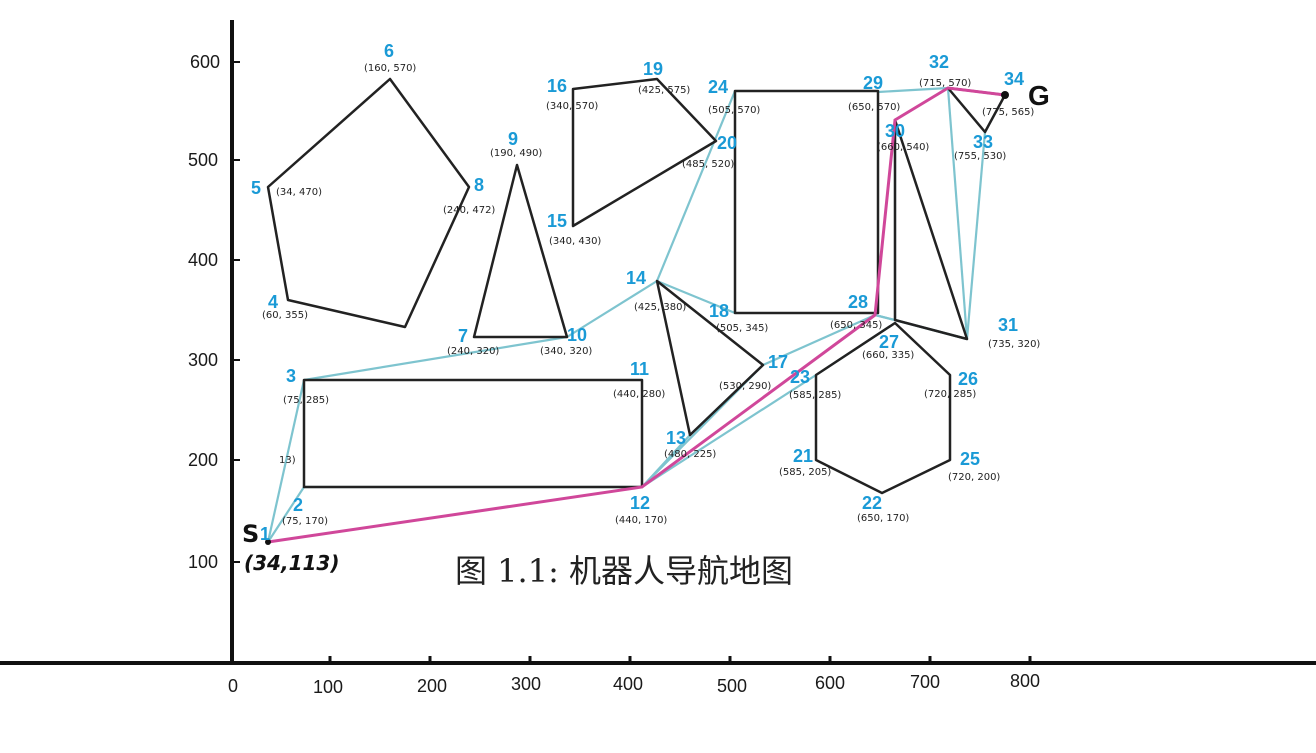 This screenshot has height=753, width=1316. I want to click on rectangle-obstacle-right, so click(806, 202).